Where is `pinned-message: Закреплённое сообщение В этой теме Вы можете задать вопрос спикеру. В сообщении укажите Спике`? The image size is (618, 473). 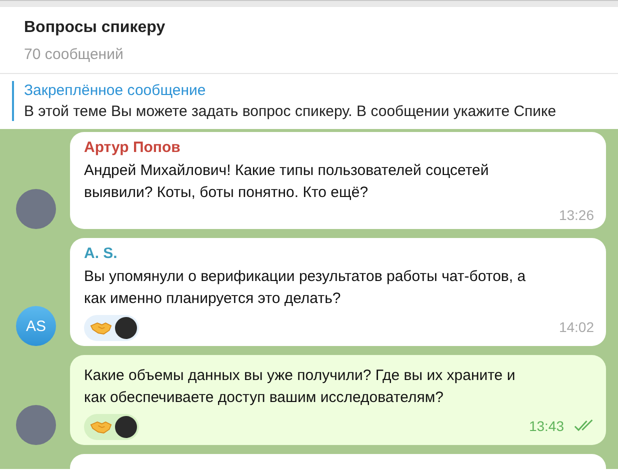 pinned-message: Закреплённое сообщение В этой теме Вы можете задать вопрос спикеру. В сообщении укажите Спике is located at coordinates (315, 101).